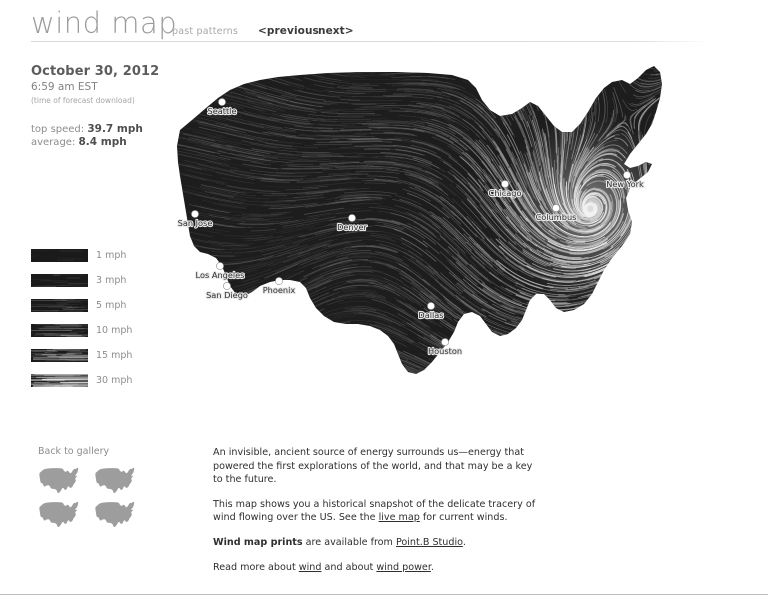 Image resolution: width=768 pixels, height=595 pixels. I want to click on legend-label: 10 mph, so click(114, 330).